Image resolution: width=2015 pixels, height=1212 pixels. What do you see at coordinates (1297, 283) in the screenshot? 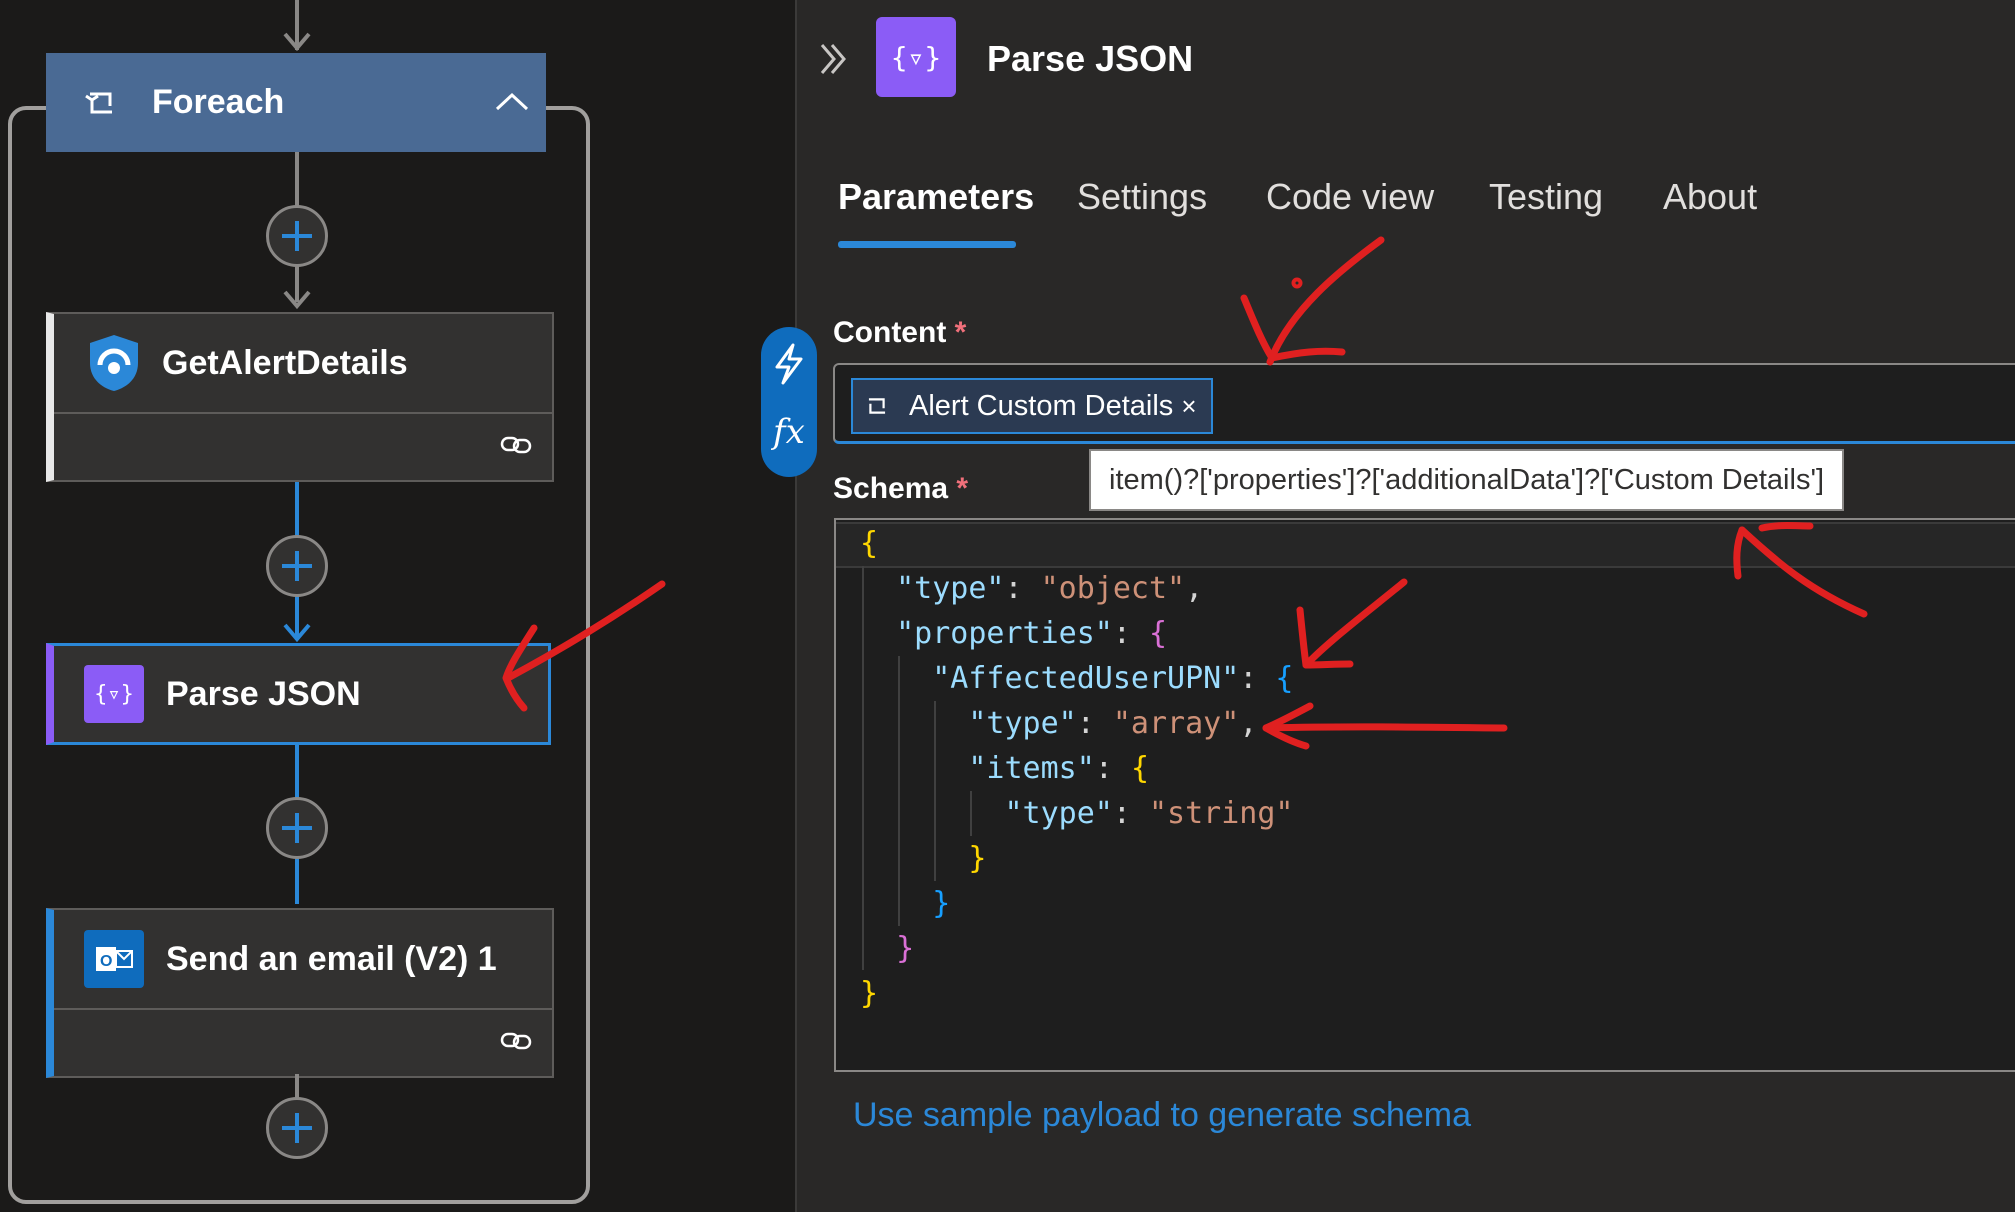
I see `annotation-dot` at bounding box center [1297, 283].